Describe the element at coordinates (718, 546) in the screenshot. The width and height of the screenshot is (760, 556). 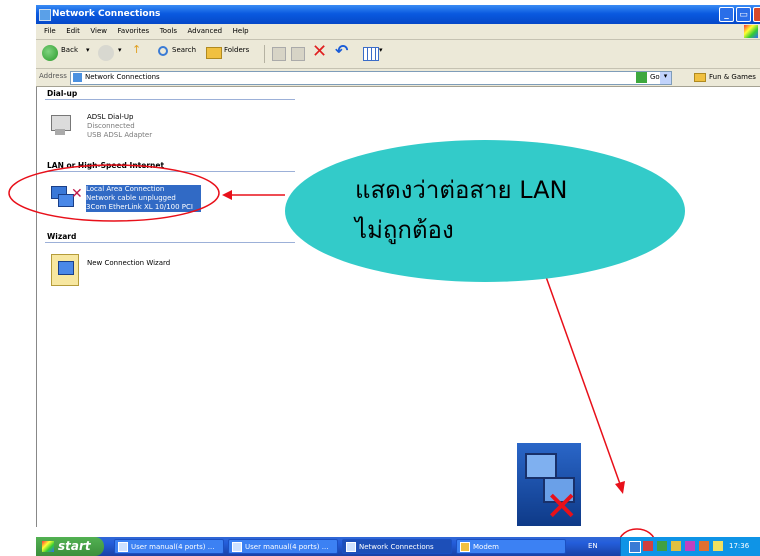
I see `speaker-icon` at that location.